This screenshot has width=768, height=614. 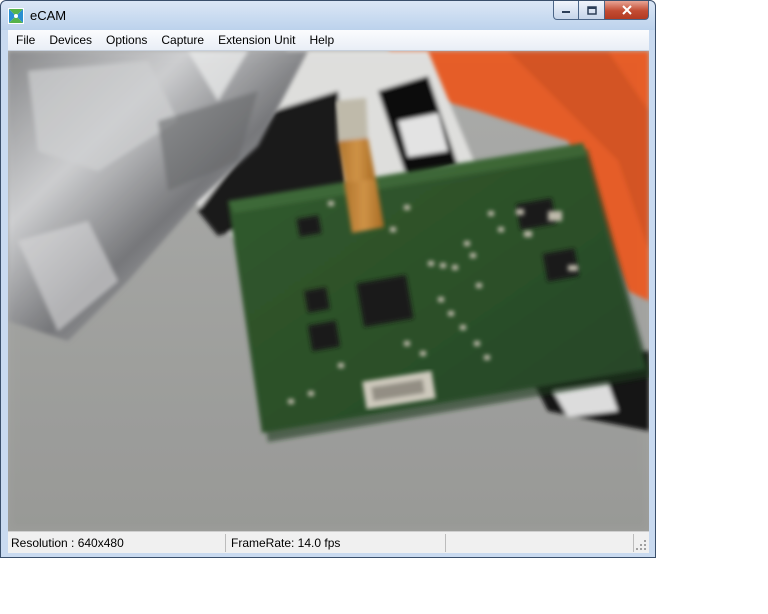 What do you see at coordinates (70, 40) in the screenshot?
I see `menu-devices: Devices` at bounding box center [70, 40].